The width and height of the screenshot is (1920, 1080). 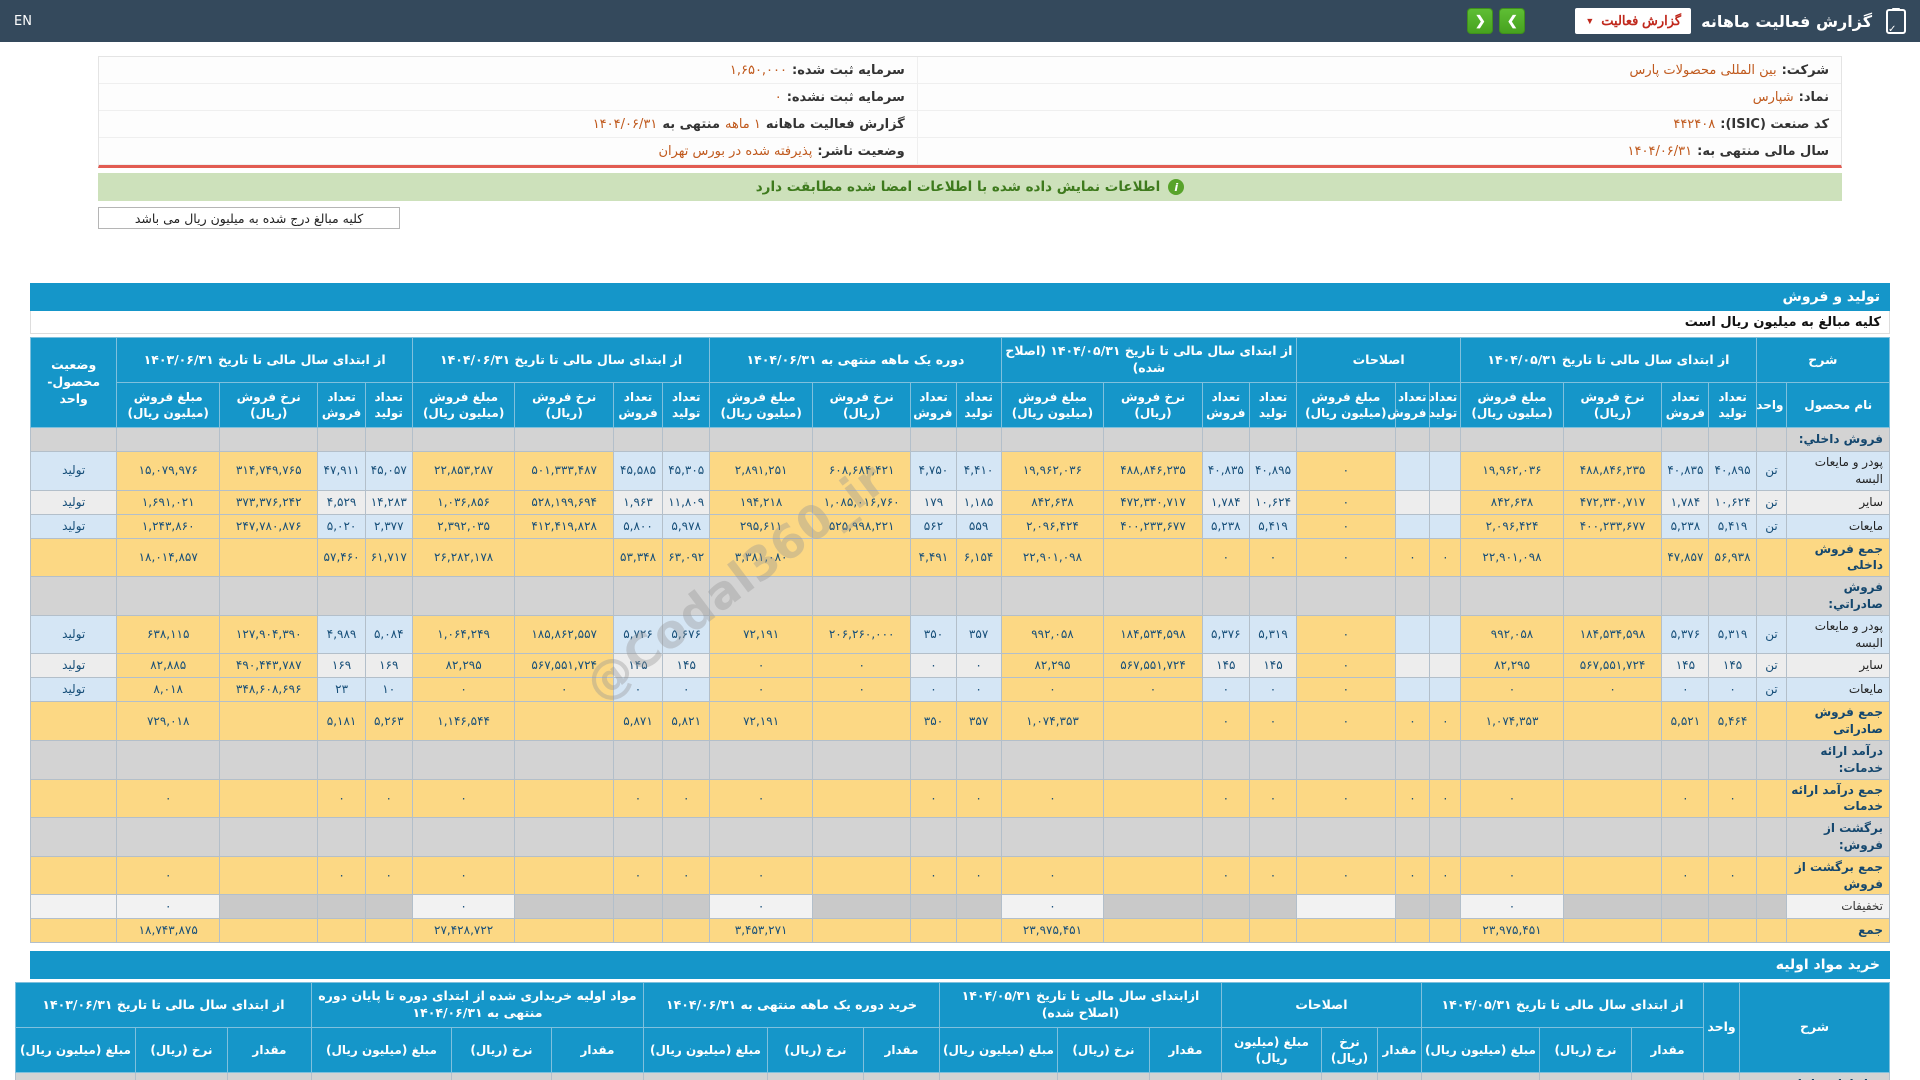 I want to click on cell: ۱۸,۰۱۴,۸۵۷, so click(x=168, y=557).